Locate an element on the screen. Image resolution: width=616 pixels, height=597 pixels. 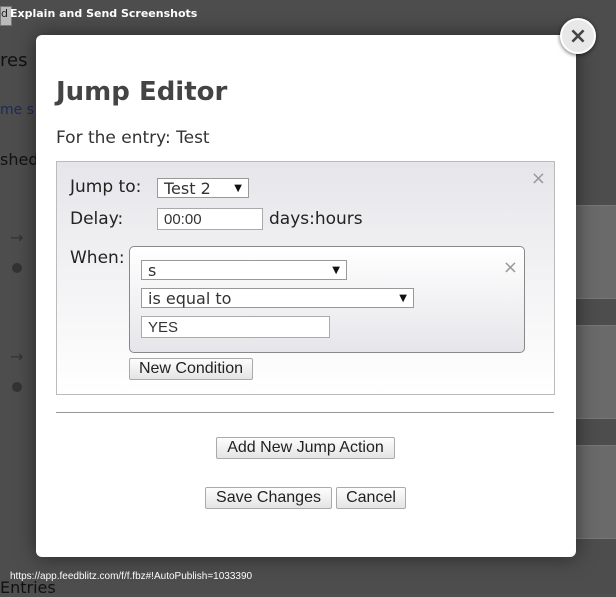
cancel-button: Cancel is located at coordinates (371, 498).